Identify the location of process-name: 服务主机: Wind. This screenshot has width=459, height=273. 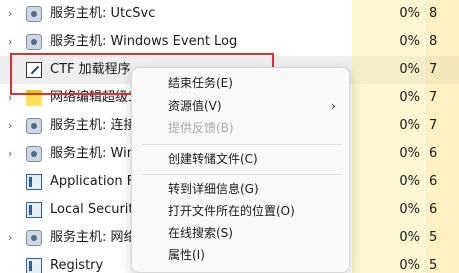
(97, 153).